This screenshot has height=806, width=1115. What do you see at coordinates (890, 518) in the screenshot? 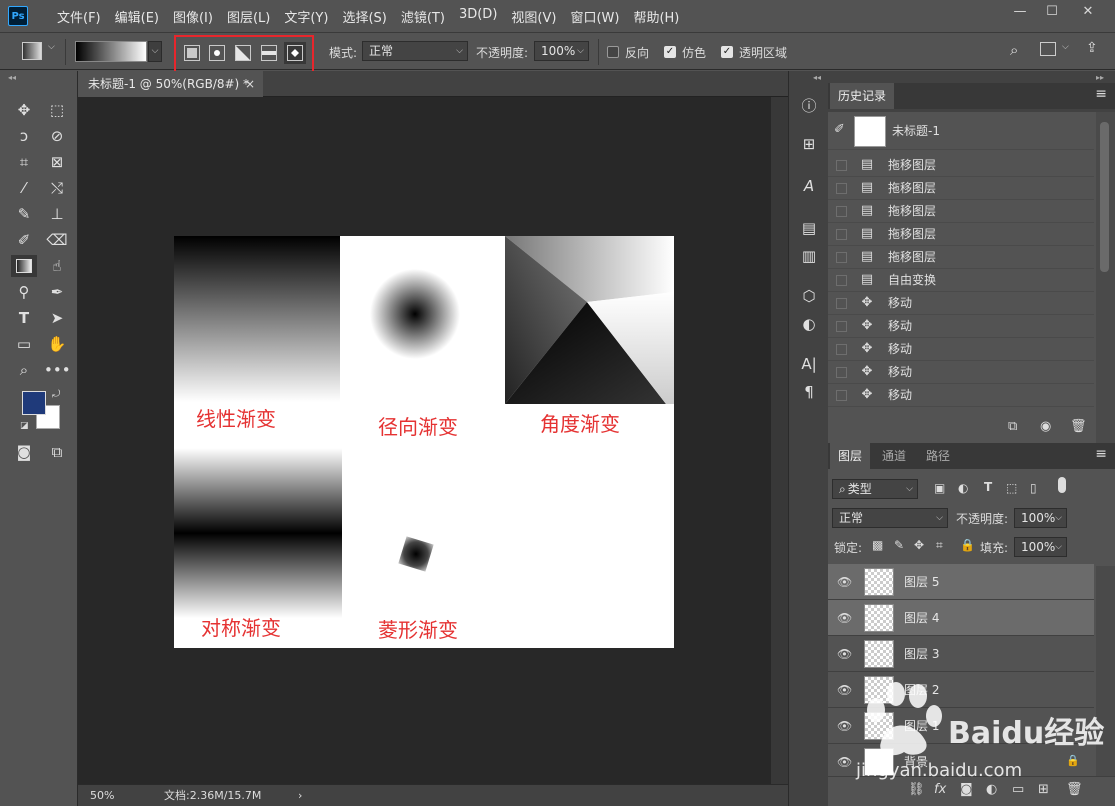
I see `blend-mode-select: 正常 ⌵` at bounding box center [890, 518].